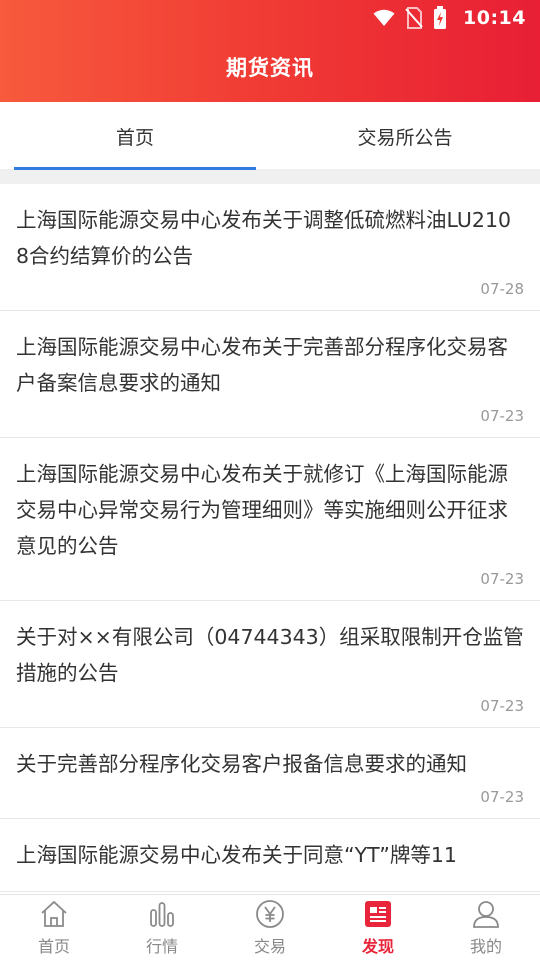 The width and height of the screenshot is (540, 960). What do you see at coordinates (236, 855) in the screenshot?
I see `news-title: 上海国际能源交易中心发布关于同意“YT”牌等11` at bounding box center [236, 855].